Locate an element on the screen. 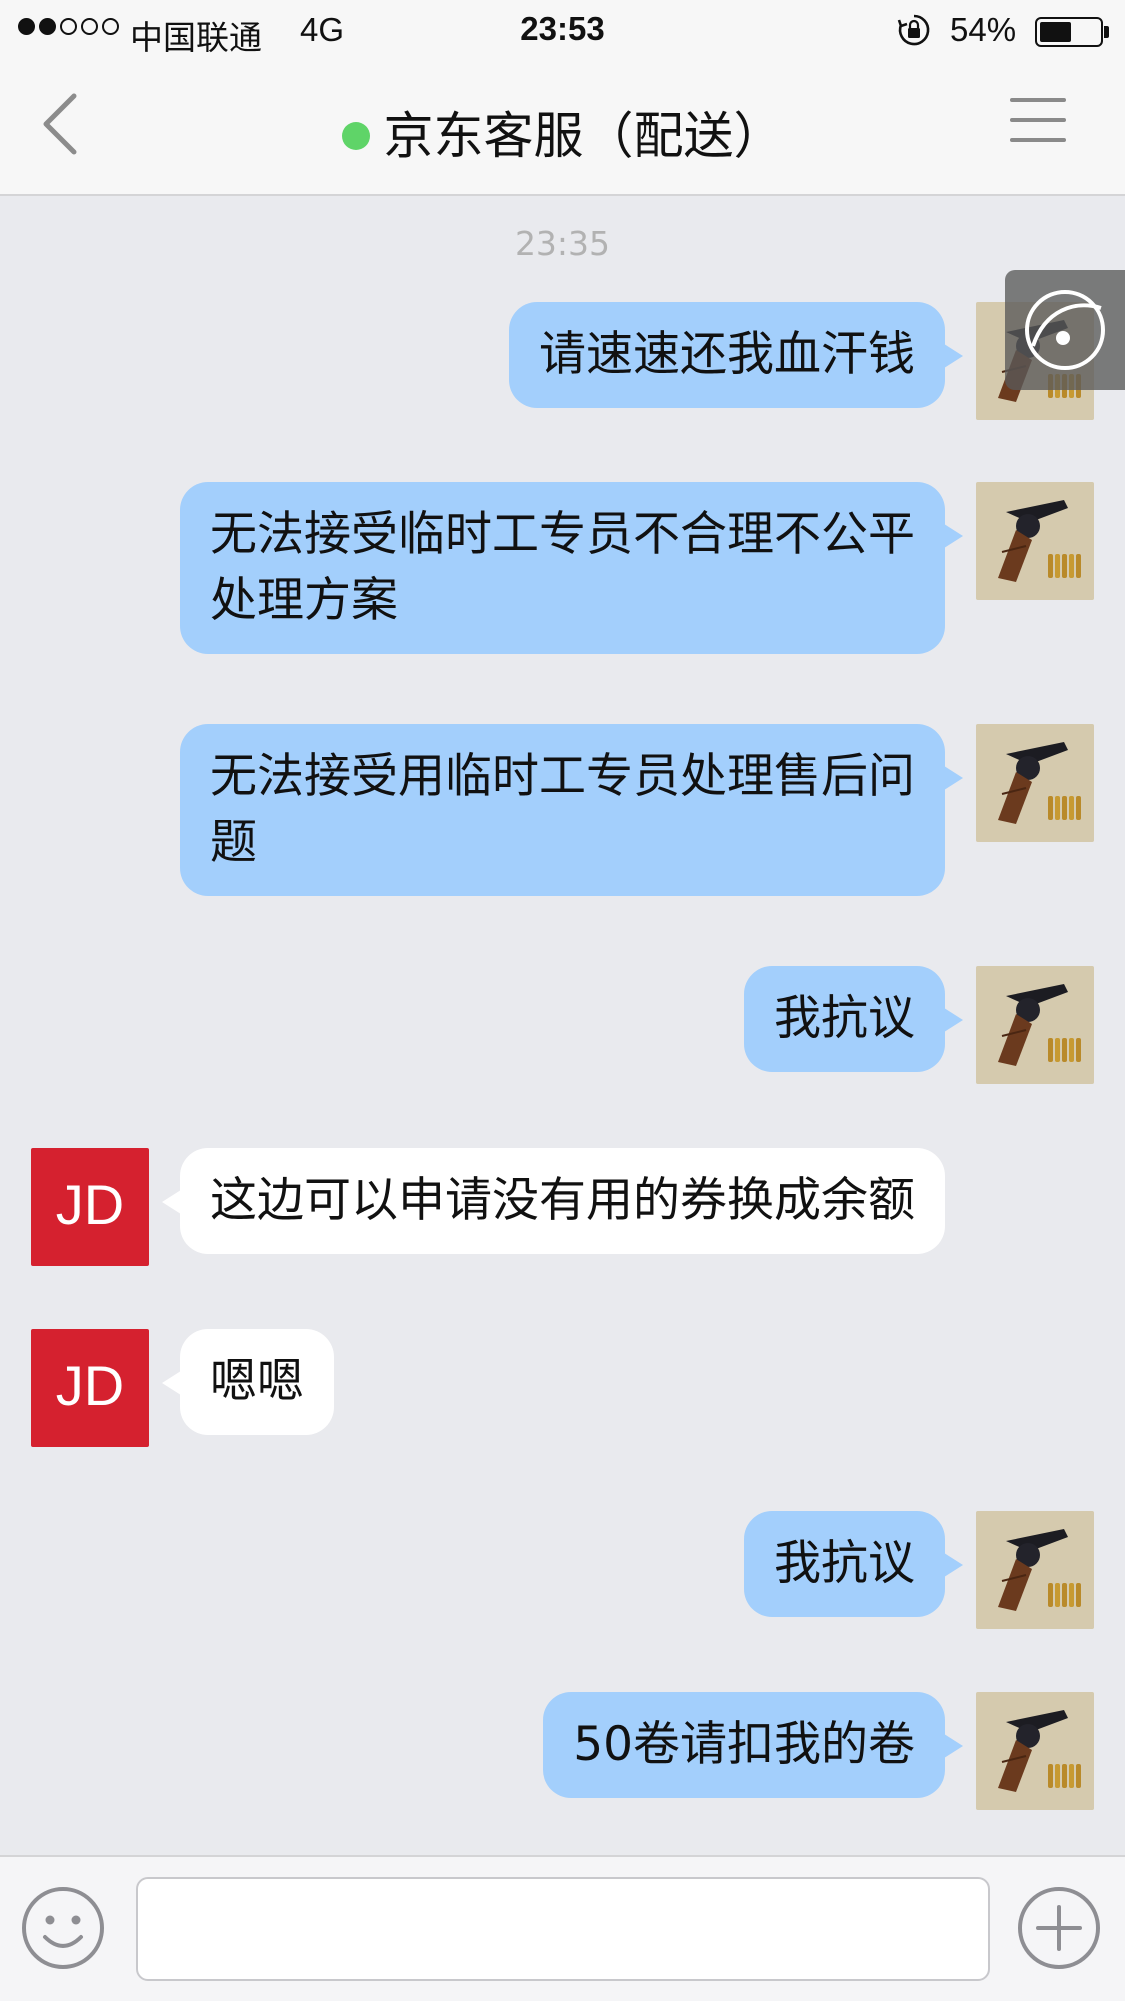 The height and width of the screenshot is (2001, 1125). message-line: 嗯嗯 is located at coordinates (257, 1381).